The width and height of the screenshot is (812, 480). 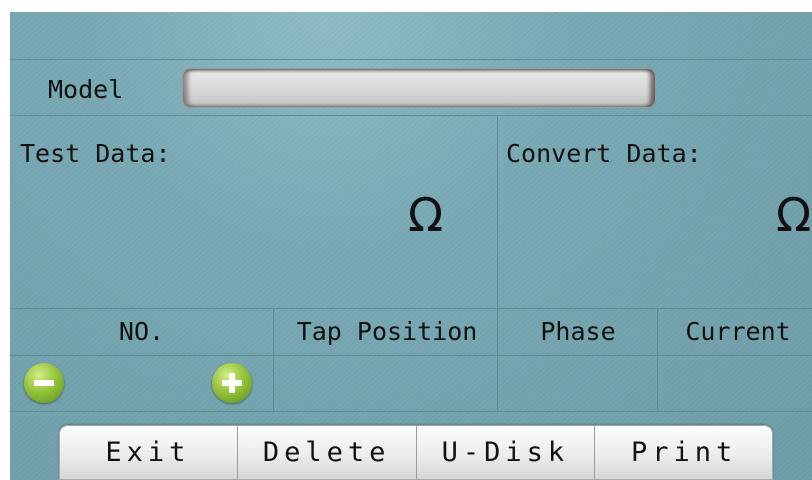 I want to click on divider-top, so click(x=411, y=59).